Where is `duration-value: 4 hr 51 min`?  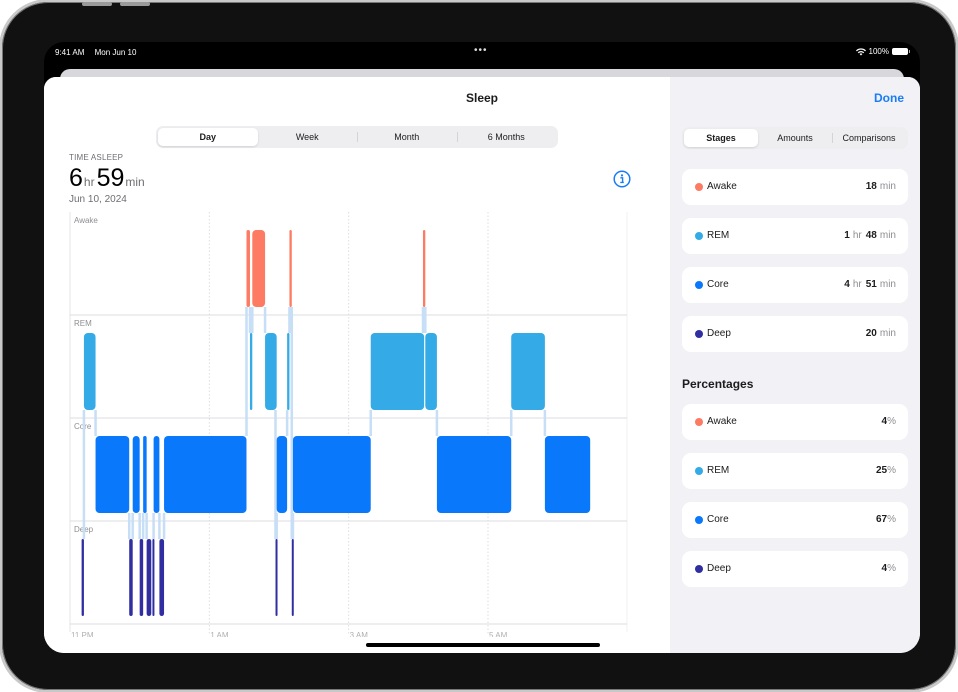 duration-value: 4 hr 51 min is located at coordinates (870, 284).